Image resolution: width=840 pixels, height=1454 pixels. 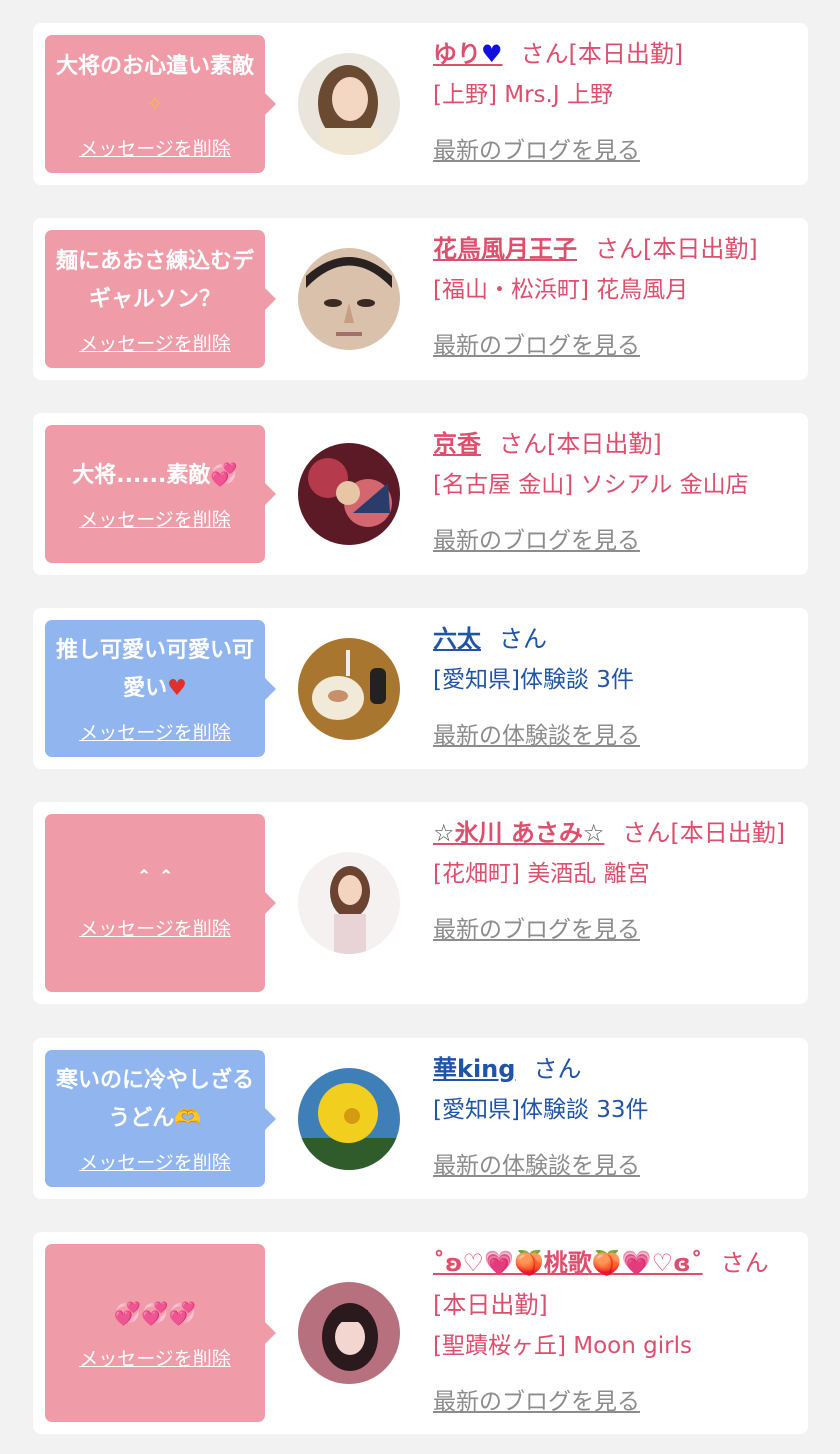 What do you see at coordinates (457, 444) in the screenshot?
I see `sender-name-link: 京香` at bounding box center [457, 444].